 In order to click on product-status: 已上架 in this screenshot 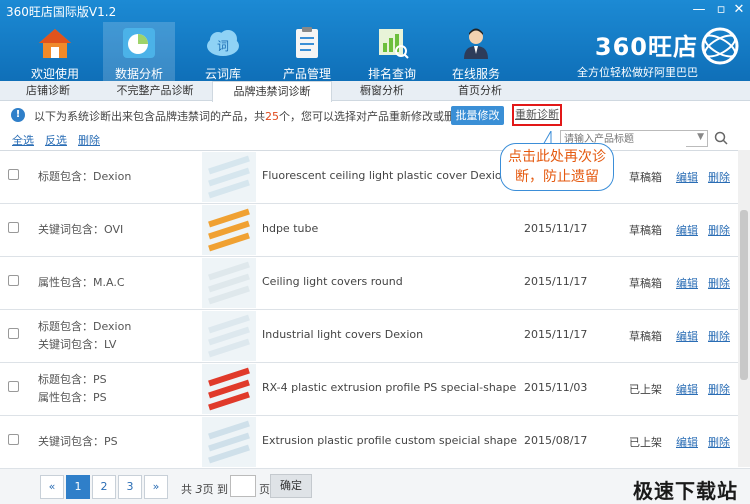, I will do `click(645, 442)`.